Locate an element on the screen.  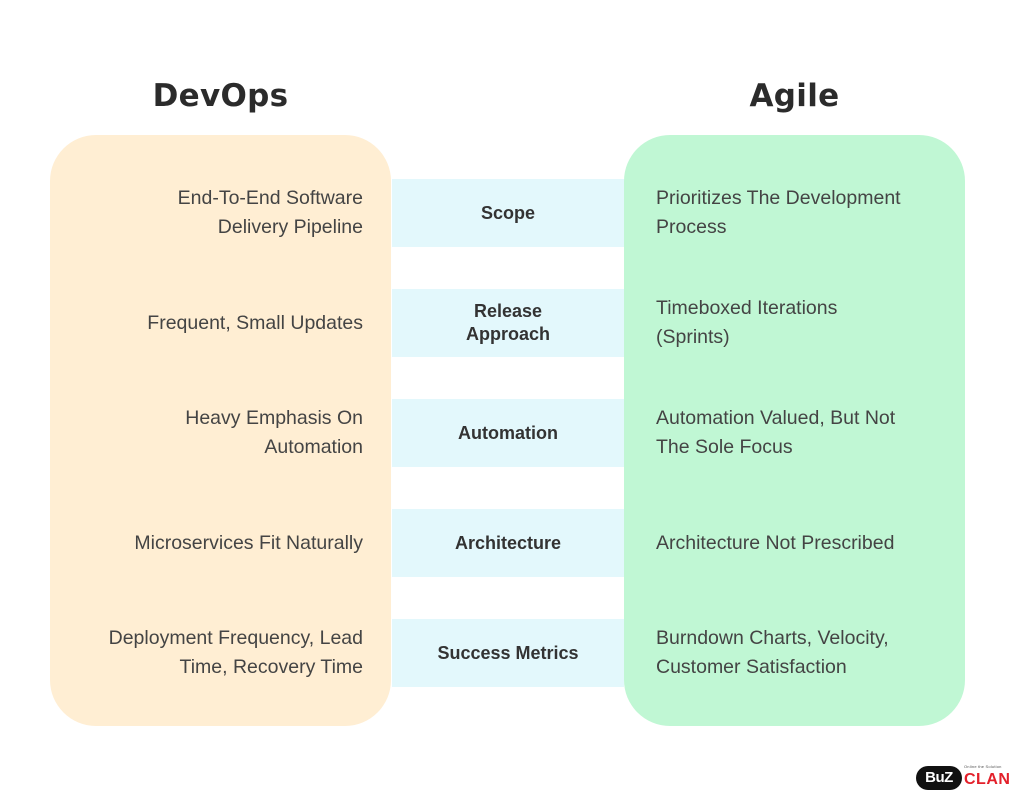
category-label: Architecture is located at coordinates (508, 542).